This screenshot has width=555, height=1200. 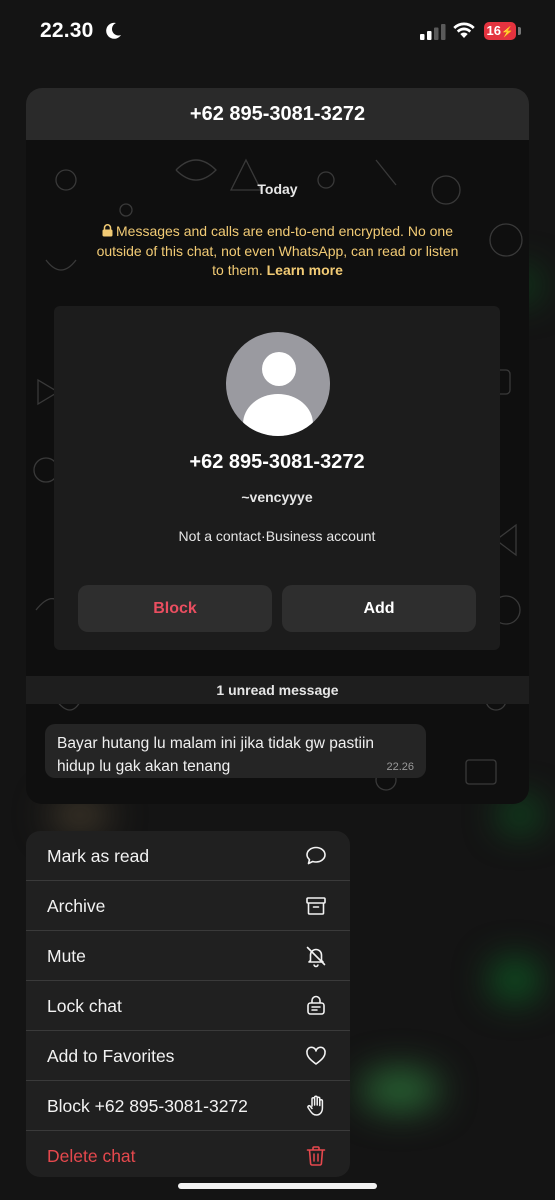 What do you see at coordinates (277, 690) in the screenshot?
I see `unread-divider: 1 unread message` at bounding box center [277, 690].